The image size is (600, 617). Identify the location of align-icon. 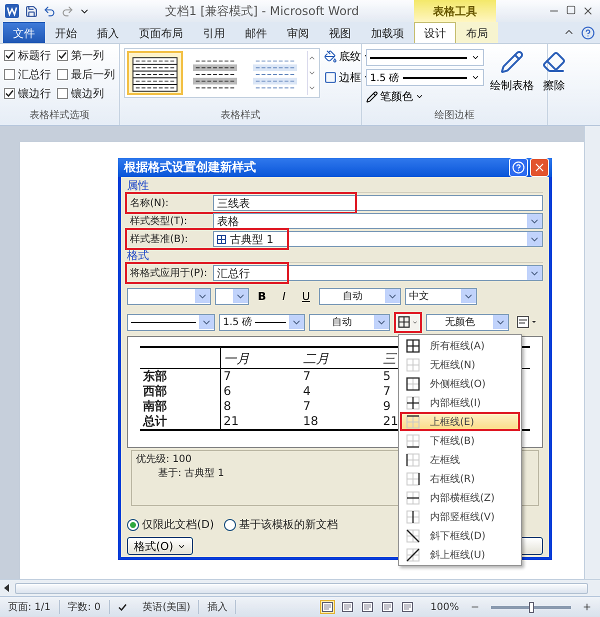
(527, 322).